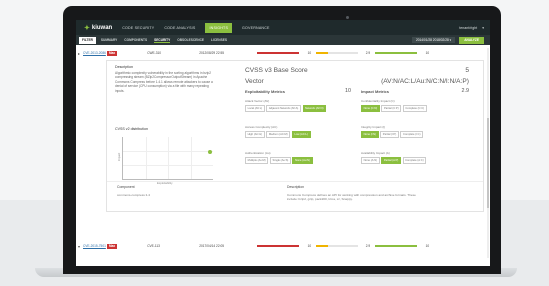 The height and width of the screenshot is (286, 549). Describe the element at coordinates (135, 40) in the screenshot. I see `tab-components: COMPONENTS` at that location.